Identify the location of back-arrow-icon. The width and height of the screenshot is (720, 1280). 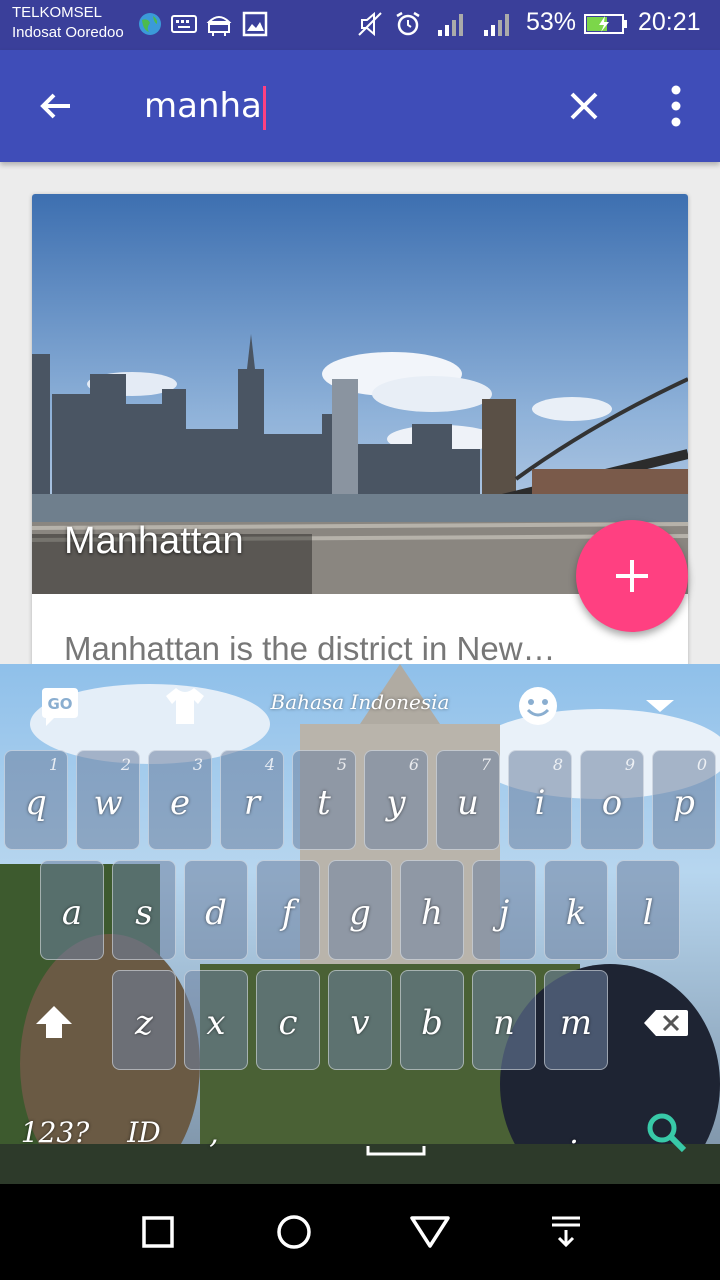
(56, 106).